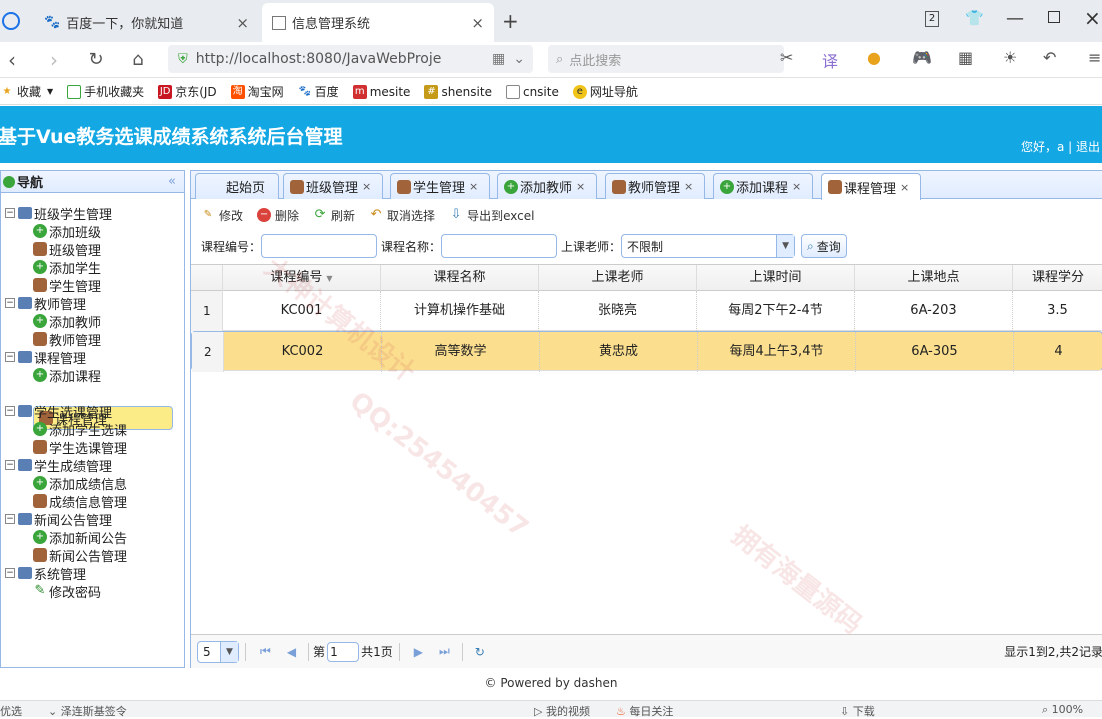 The image size is (1102, 719). I want to click on bookmark-shensite: # shensite, so click(458, 91).